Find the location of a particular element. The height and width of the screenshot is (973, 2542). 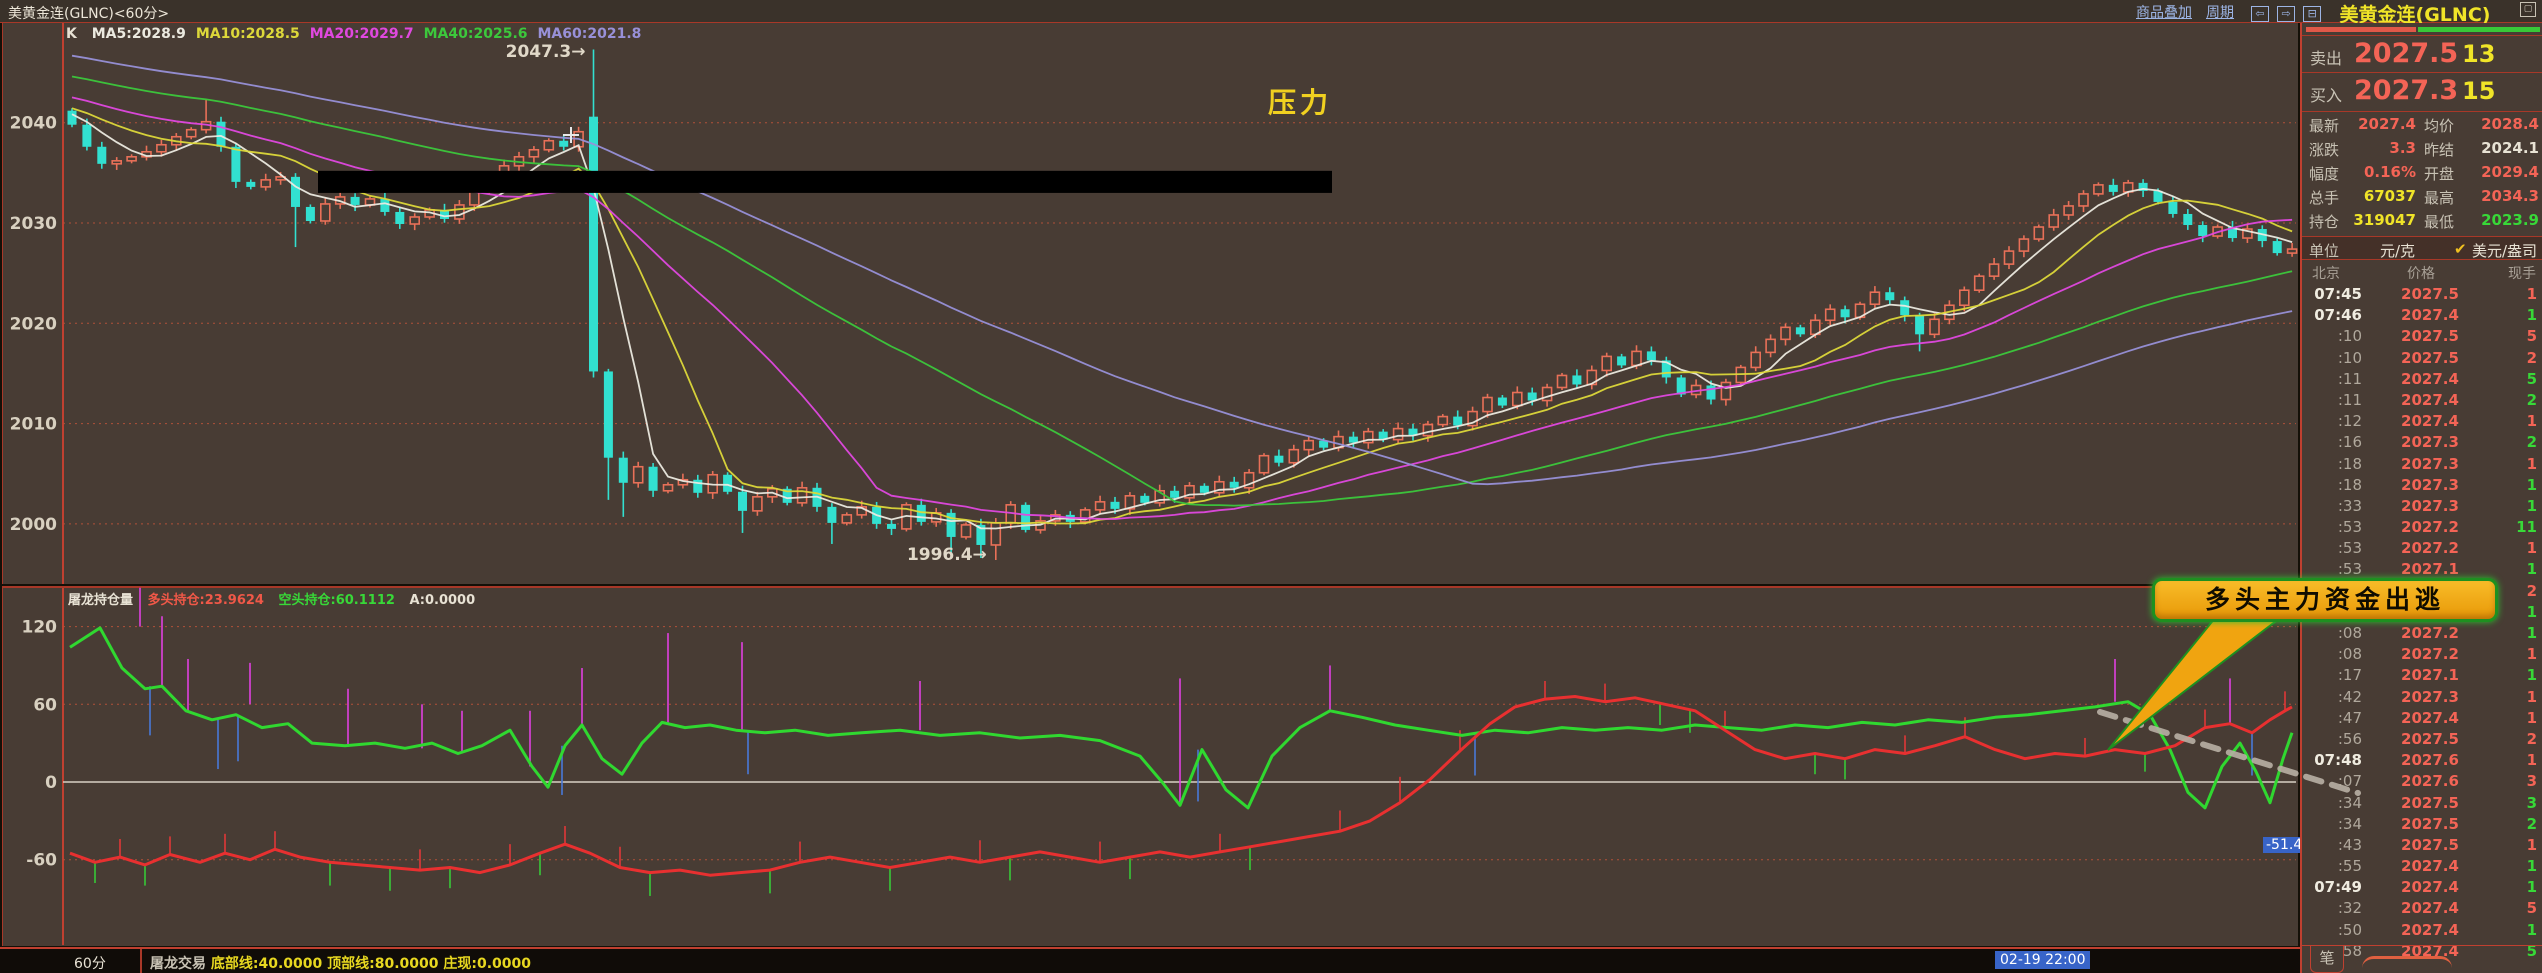

split-window-icon: ⊟ is located at coordinates (2312, 14).